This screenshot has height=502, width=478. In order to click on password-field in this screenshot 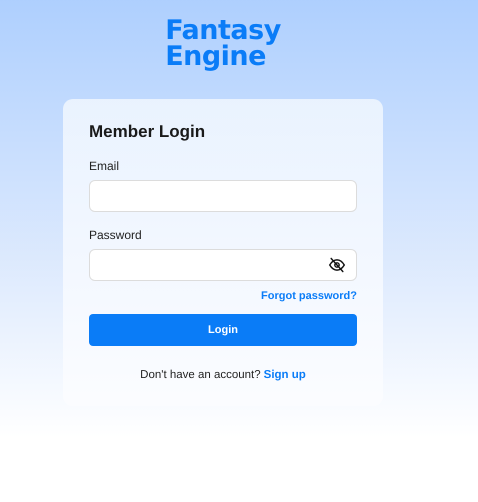, I will do `click(223, 265)`.